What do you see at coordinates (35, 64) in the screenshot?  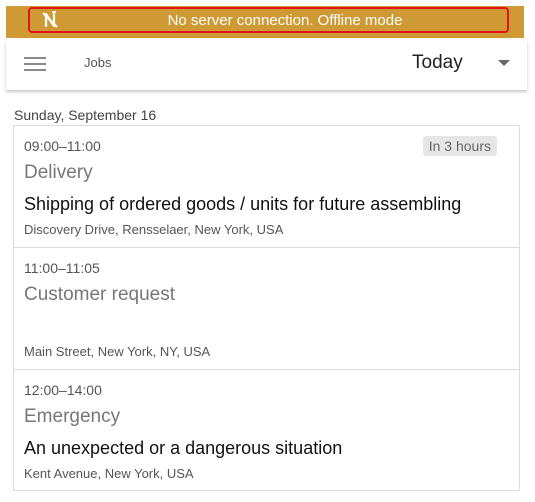 I see `hamburger-menu-icon` at bounding box center [35, 64].